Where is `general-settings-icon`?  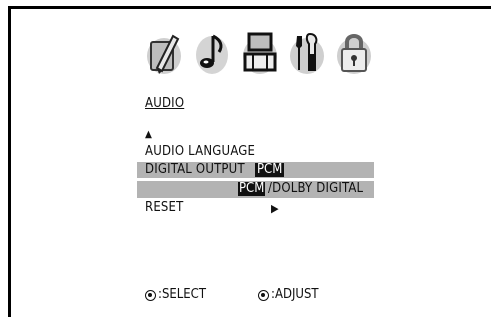
general-settings-icon is located at coordinates (164, 53).